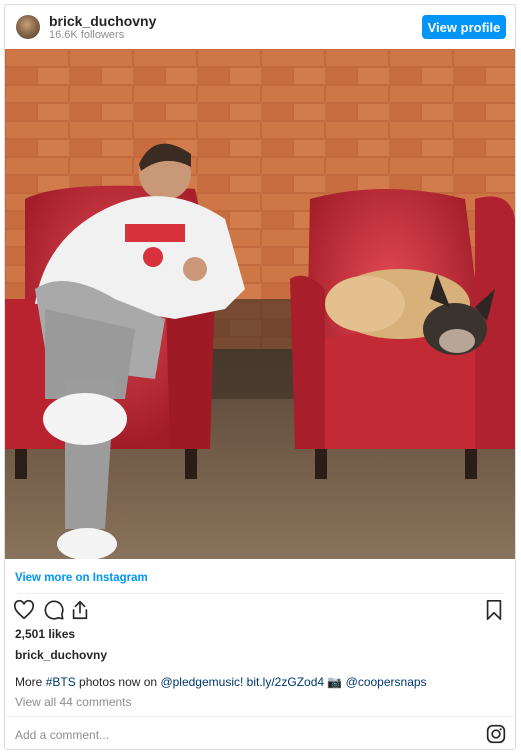  Describe the element at coordinates (54, 610) in the screenshot. I see `comment-icon` at that location.